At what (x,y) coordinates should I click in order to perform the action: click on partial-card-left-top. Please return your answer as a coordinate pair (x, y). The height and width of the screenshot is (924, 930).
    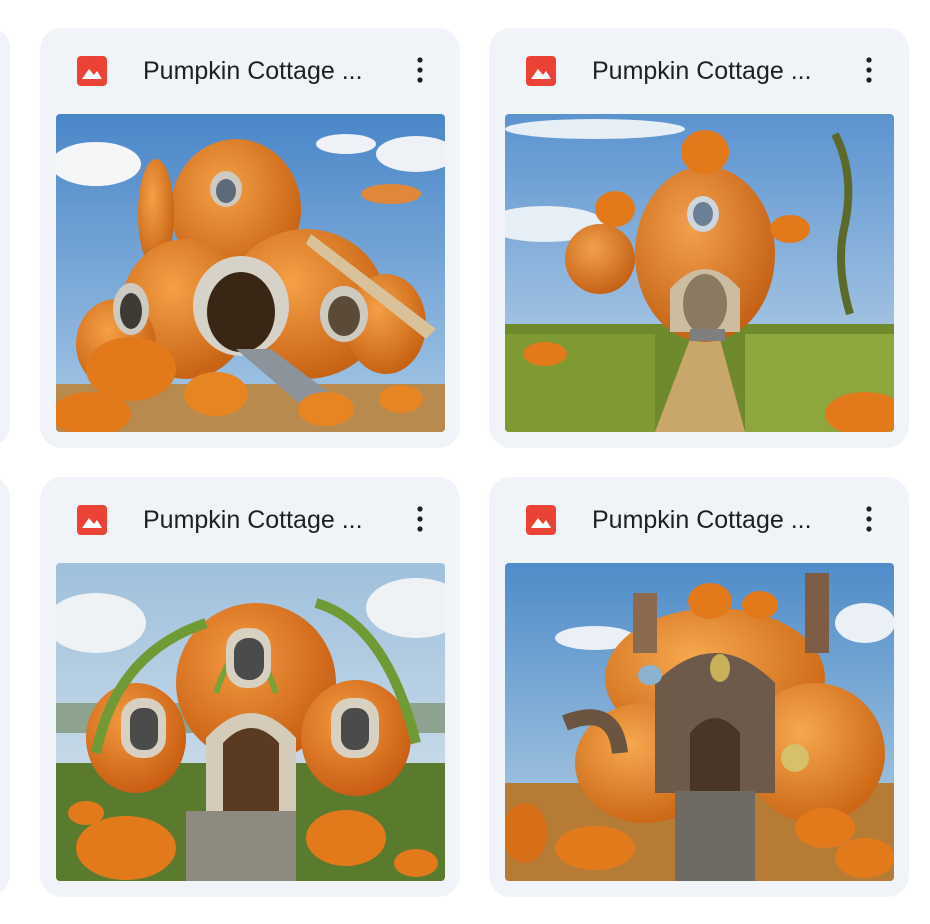
    Looking at the image, I should click on (5, 237).